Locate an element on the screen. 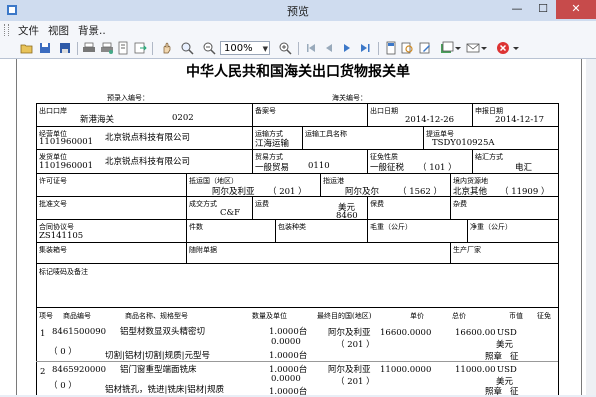 Image resolution: width=596 pixels, height=397 pixels. container-number-label: 集装箱号 is located at coordinates (53, 250).